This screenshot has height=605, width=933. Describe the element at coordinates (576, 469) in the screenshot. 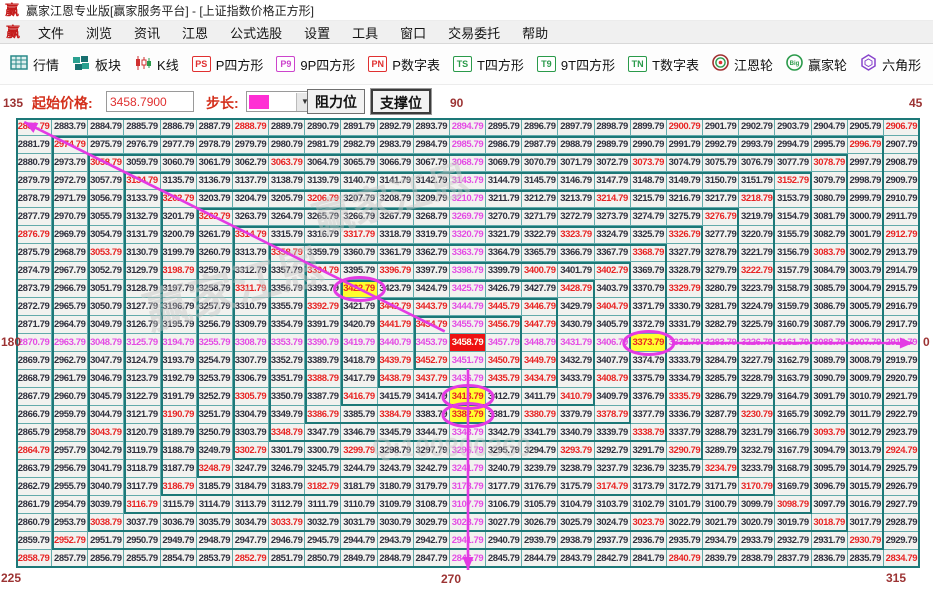

I see `grid-cell: 3238.79` at that location.